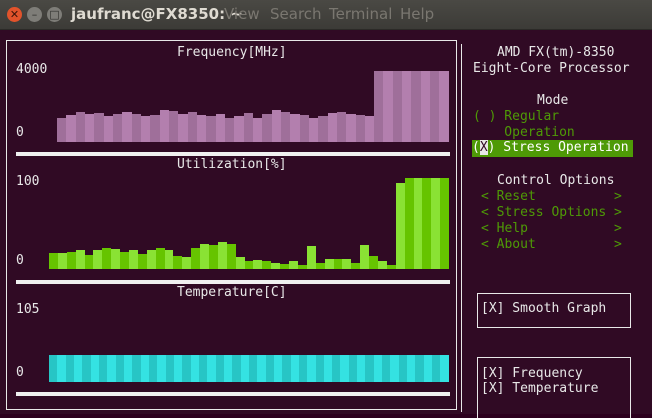  What do you see at coordinates (476, 147) in the screenshot?
I see `mode-stress-open: (` at bounding box center [476, 147].